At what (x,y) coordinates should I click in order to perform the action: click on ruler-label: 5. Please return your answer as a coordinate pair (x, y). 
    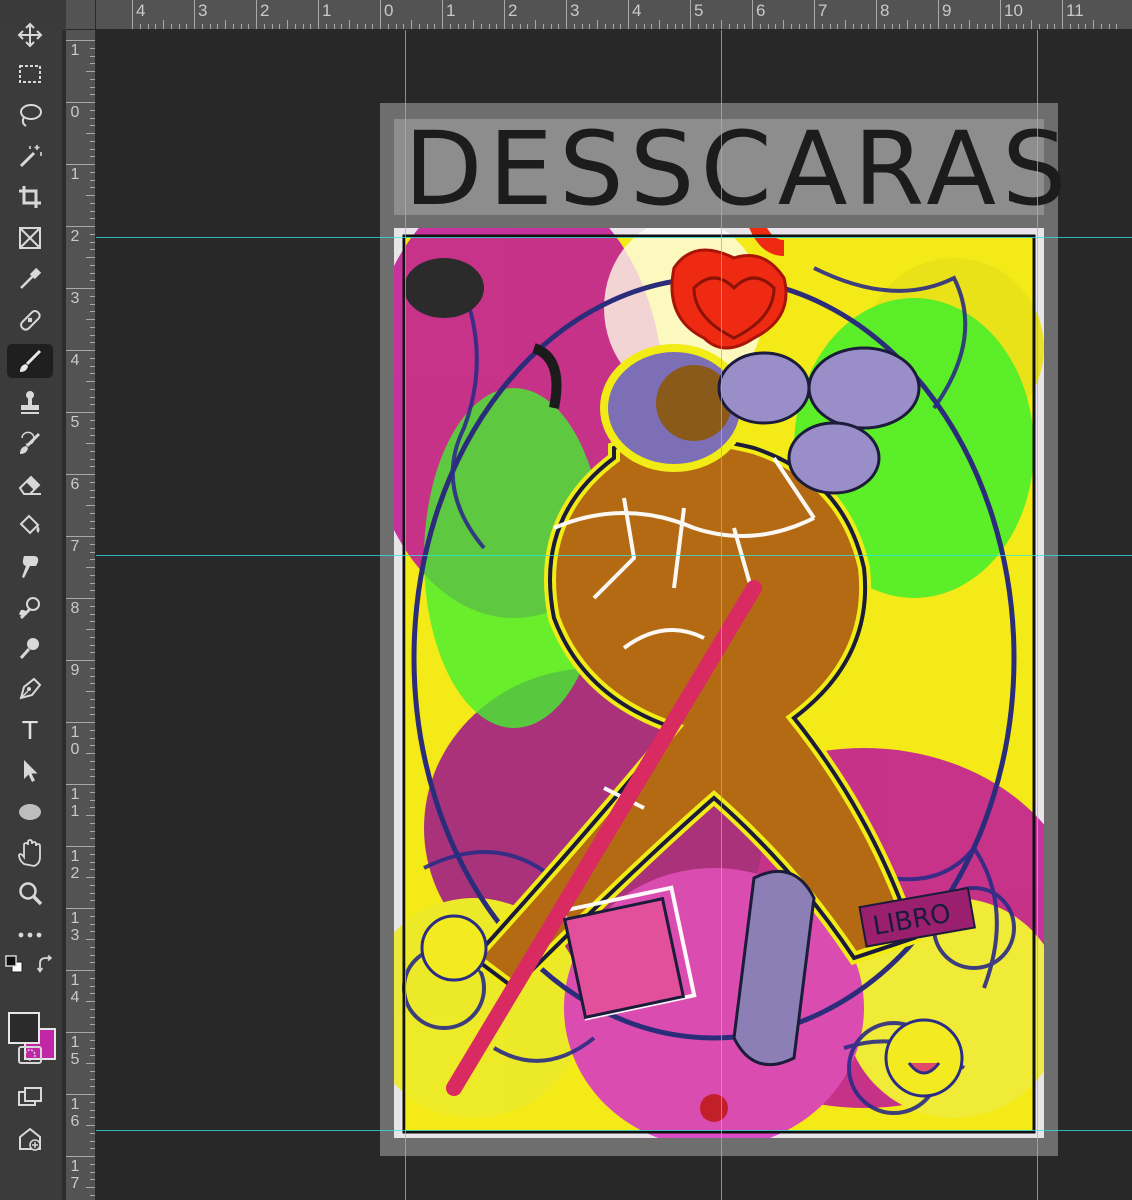
    Looking at the image, I should click on (699, 10).